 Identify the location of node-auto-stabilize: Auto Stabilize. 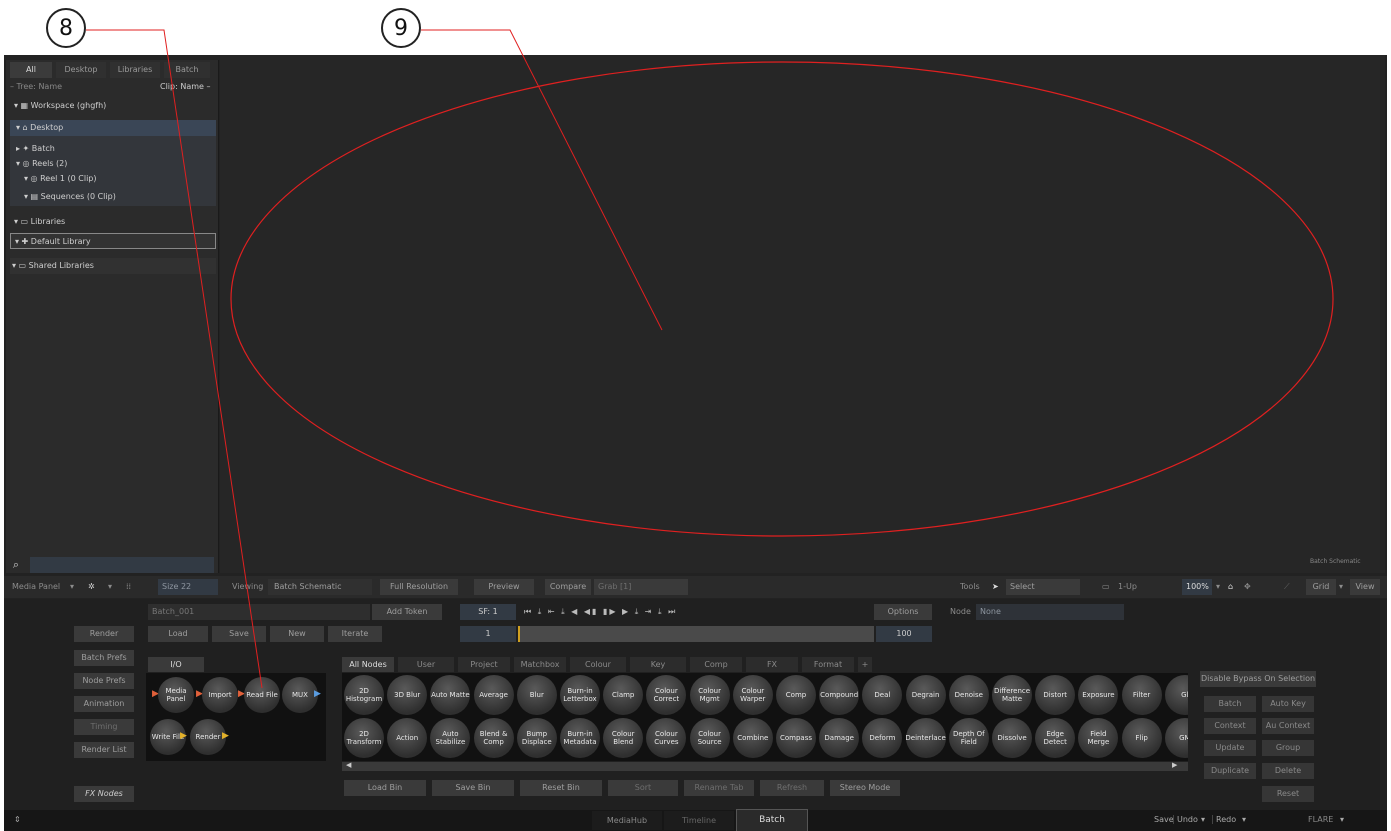
(450, 738).